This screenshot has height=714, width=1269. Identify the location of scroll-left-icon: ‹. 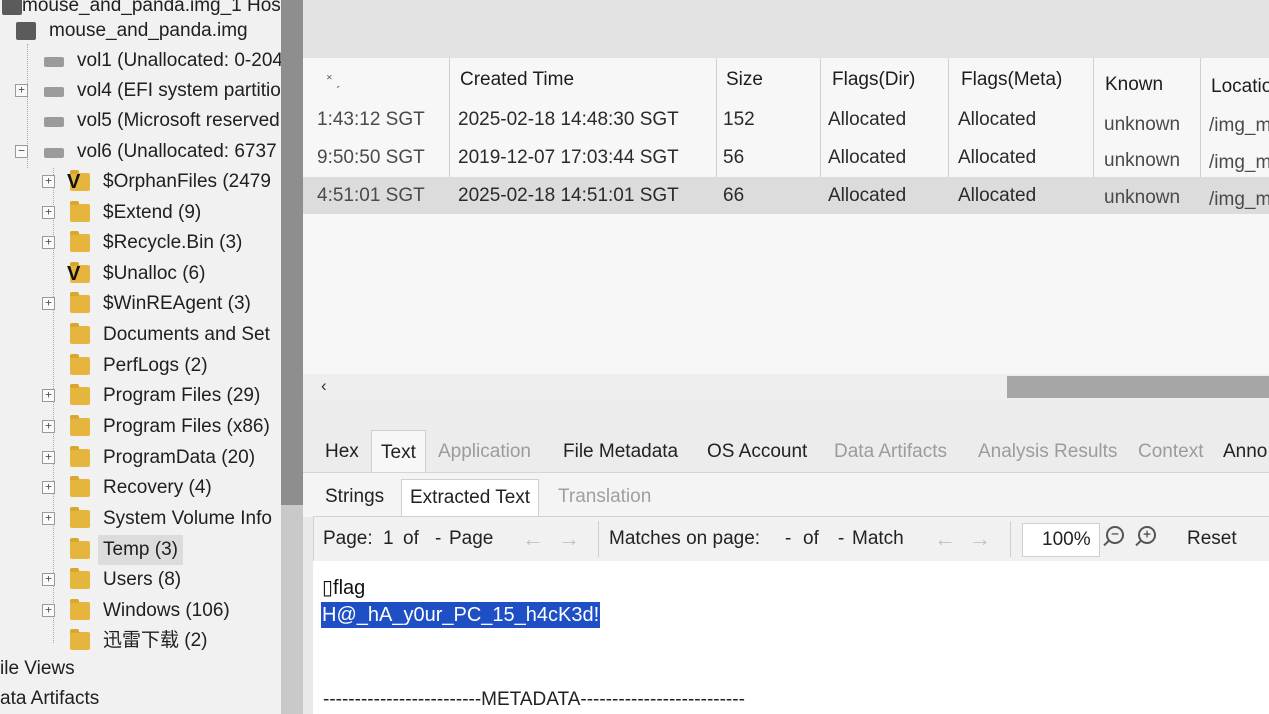
(324, 386).